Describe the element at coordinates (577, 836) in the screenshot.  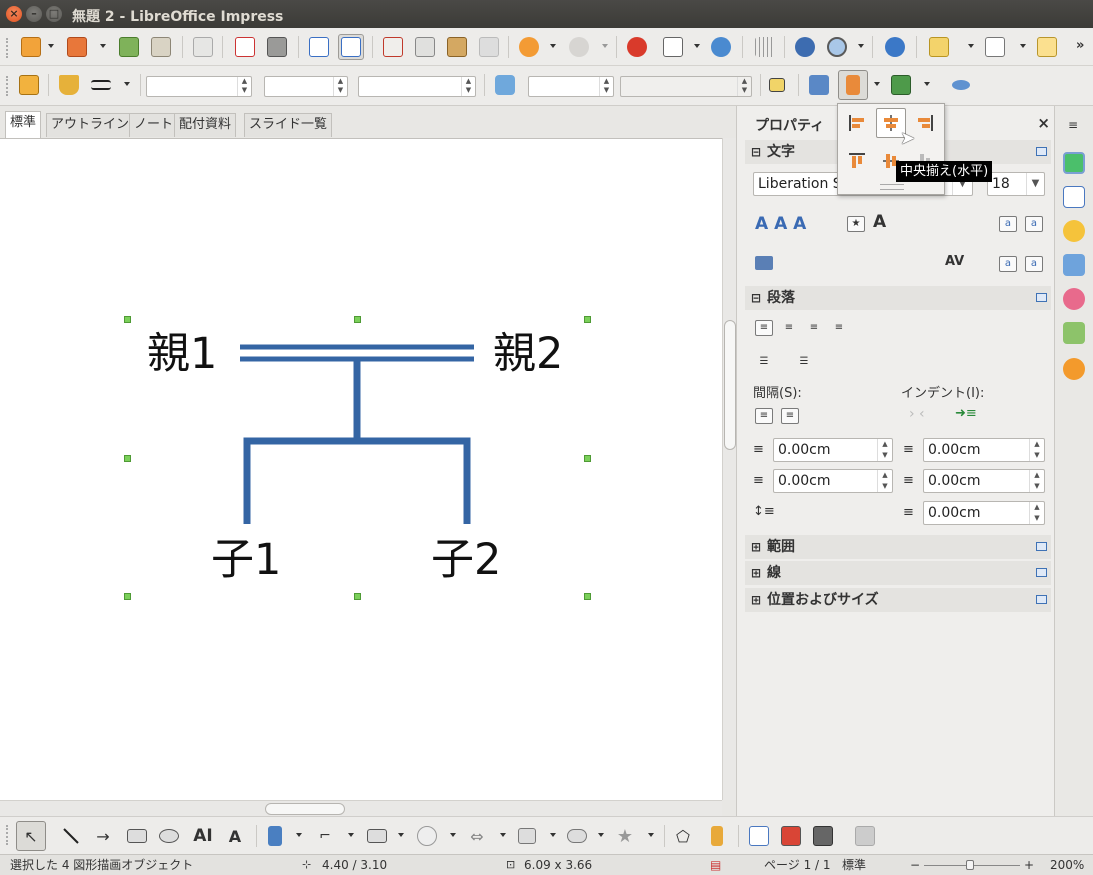
I see `callouts-icon` at that location.